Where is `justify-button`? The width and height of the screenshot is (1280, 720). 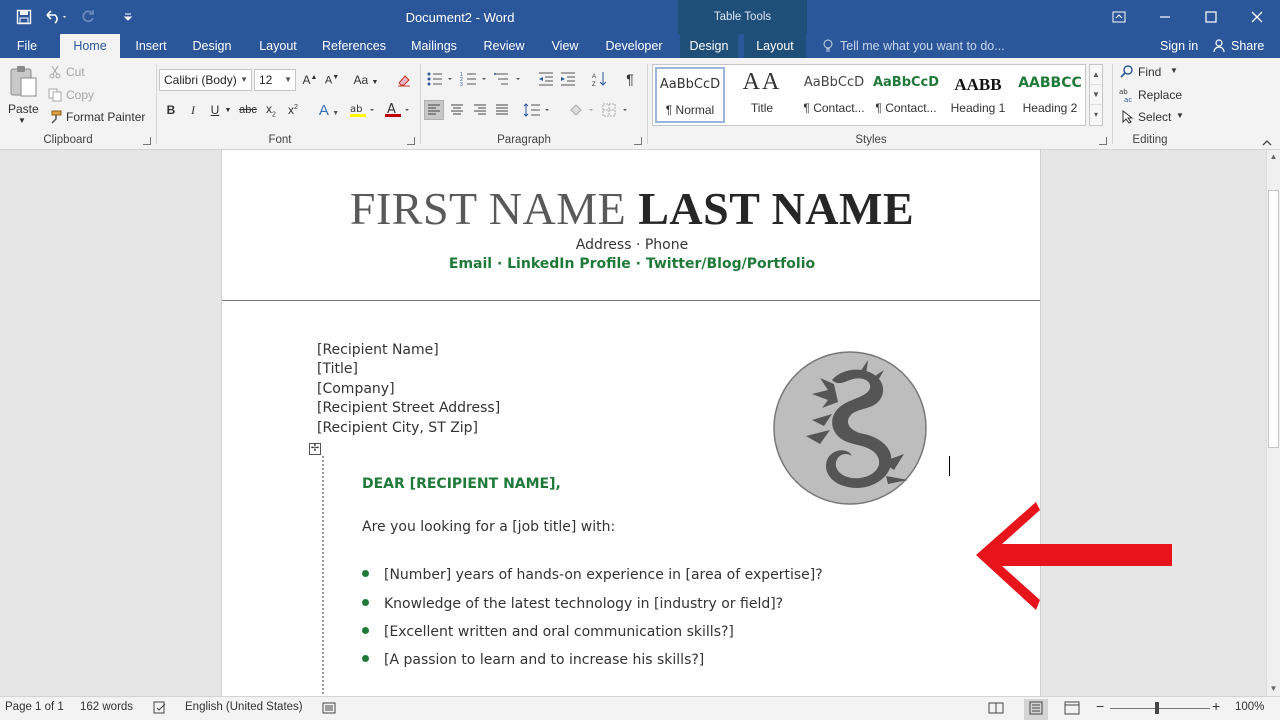 justify-button is located at coordinates (502, 110).